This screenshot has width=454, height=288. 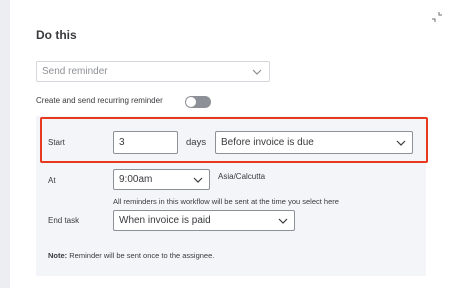 What do you see at coordinates (161, 179) in the screenshot?
I see `time-select: 9:00am` at bounding box center [161, 179].